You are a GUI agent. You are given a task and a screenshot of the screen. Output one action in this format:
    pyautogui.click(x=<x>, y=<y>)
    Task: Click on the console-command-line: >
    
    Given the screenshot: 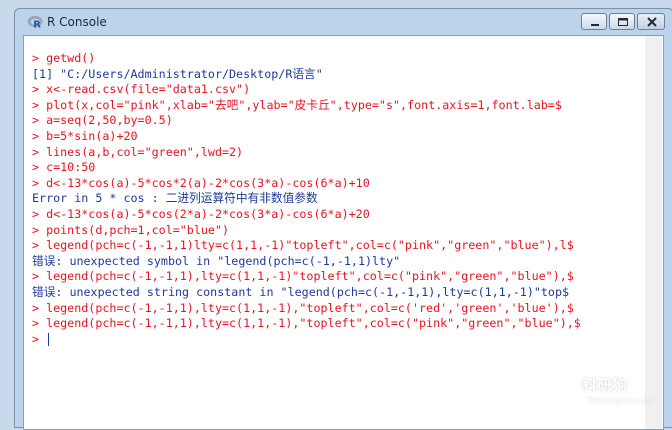 What is the action you would take?
    pyautogui.click(x=347, y=340)
    